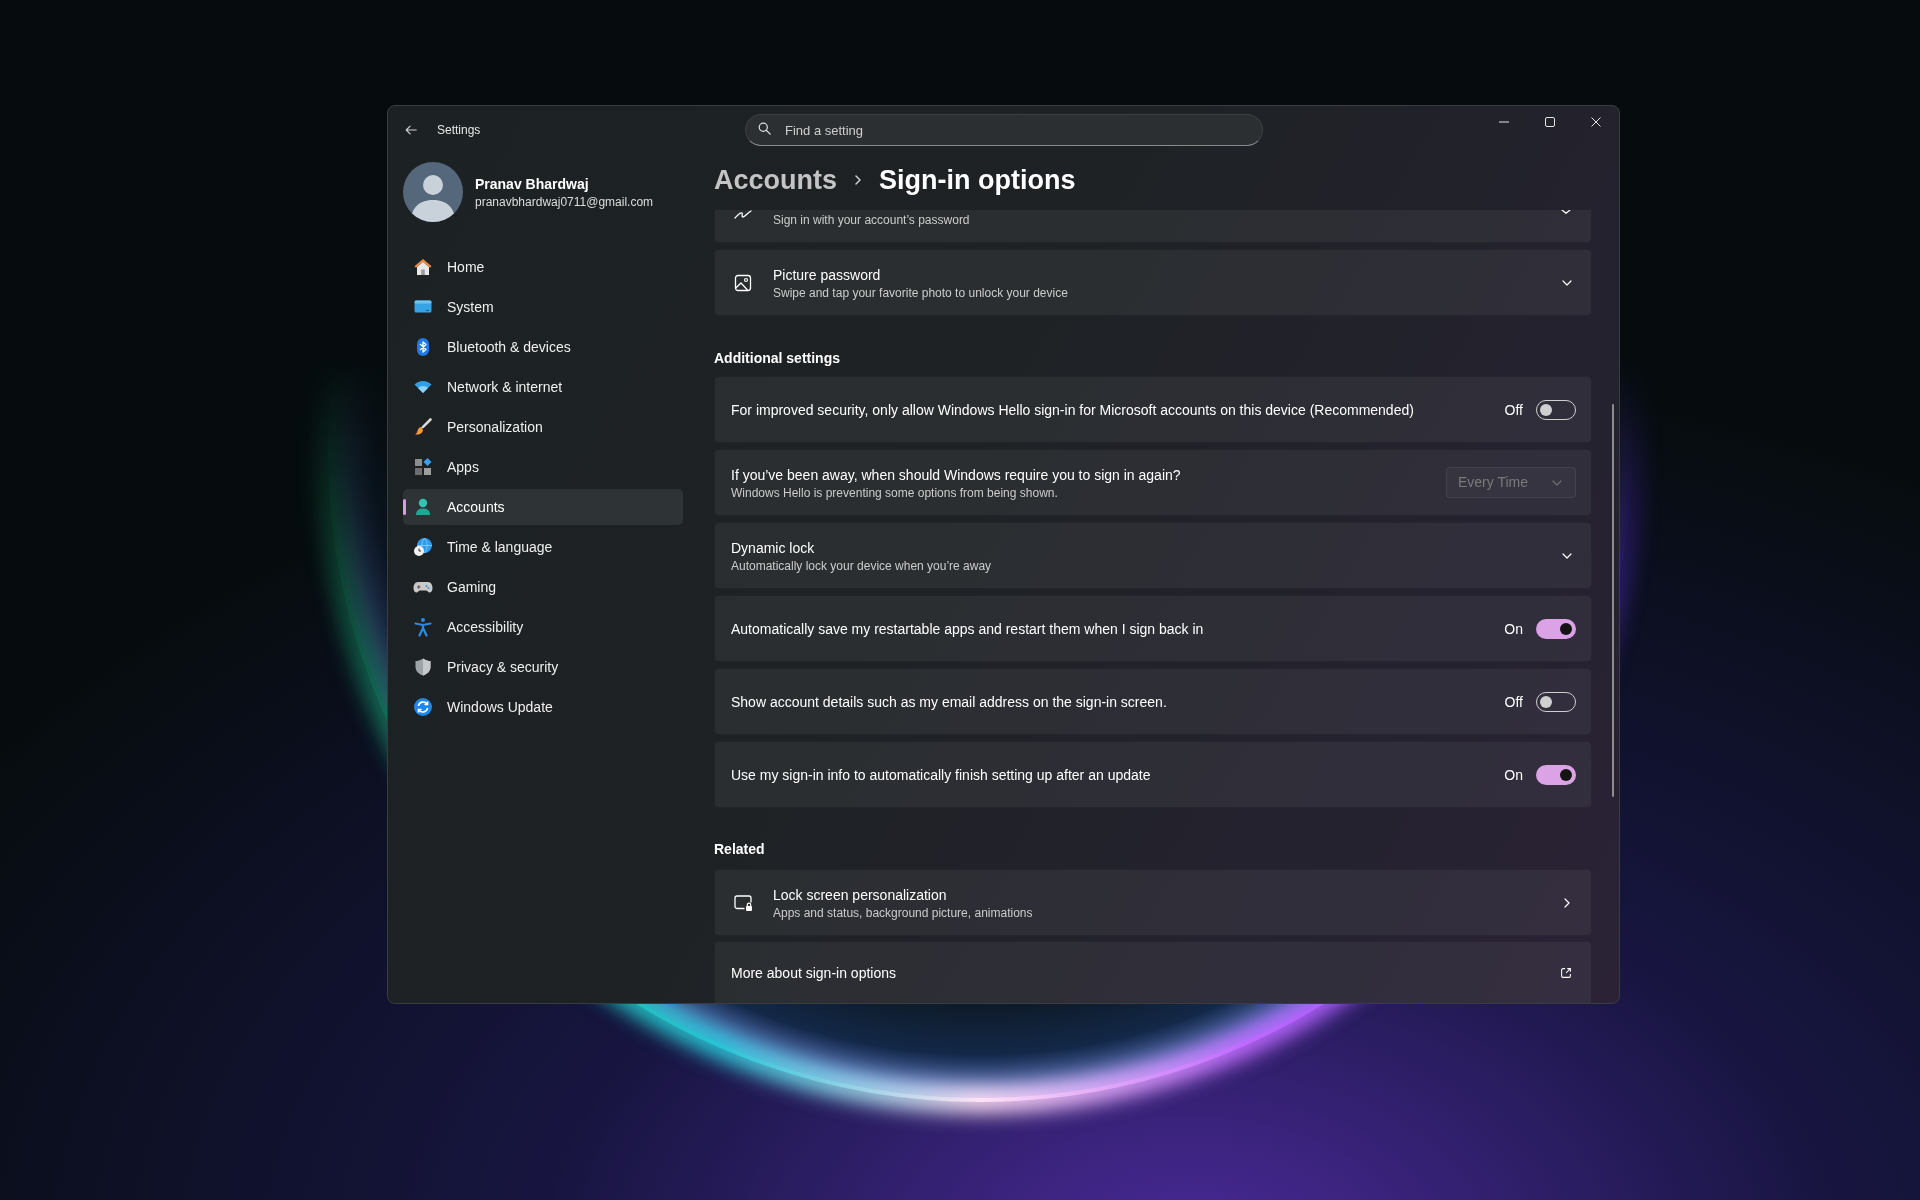 The image size is (1920, 1200). Describe the element at coordinates (1566, 972) in the screenshot. I see `external-link-icon` at that location.